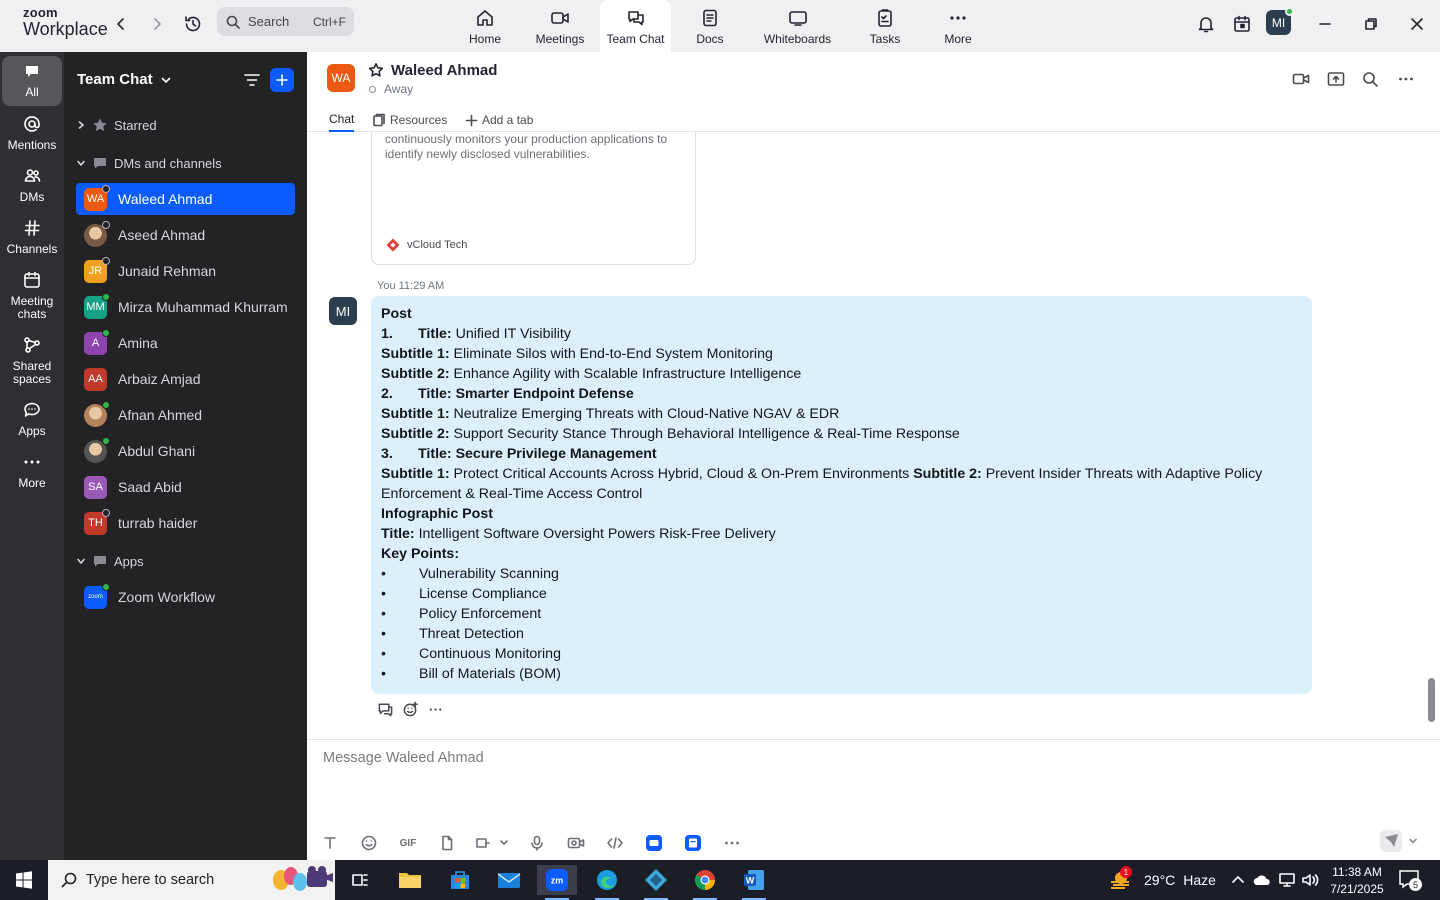 The height and width of the screenshot is (900, 1440). Describe the element at coordinates (341, 78) in the screenshot. I see `contact-avatar: WA` at that location.